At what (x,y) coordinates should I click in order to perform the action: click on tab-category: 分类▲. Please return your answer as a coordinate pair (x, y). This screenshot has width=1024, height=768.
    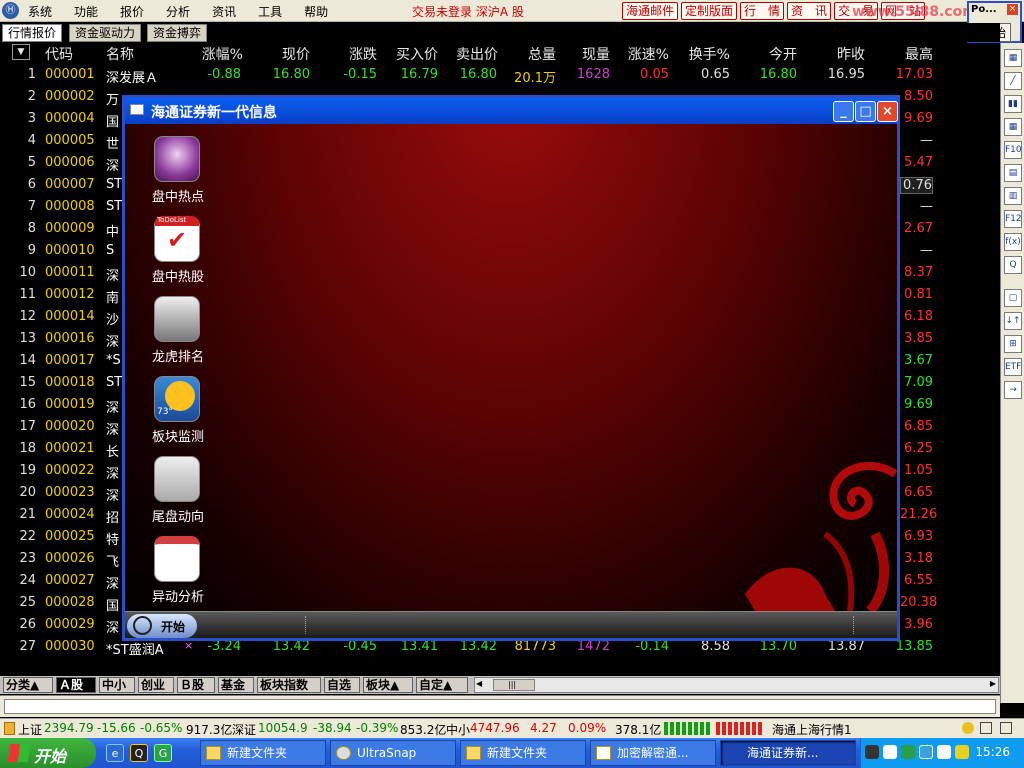
    Looking at the image, I should click on (28, 685).